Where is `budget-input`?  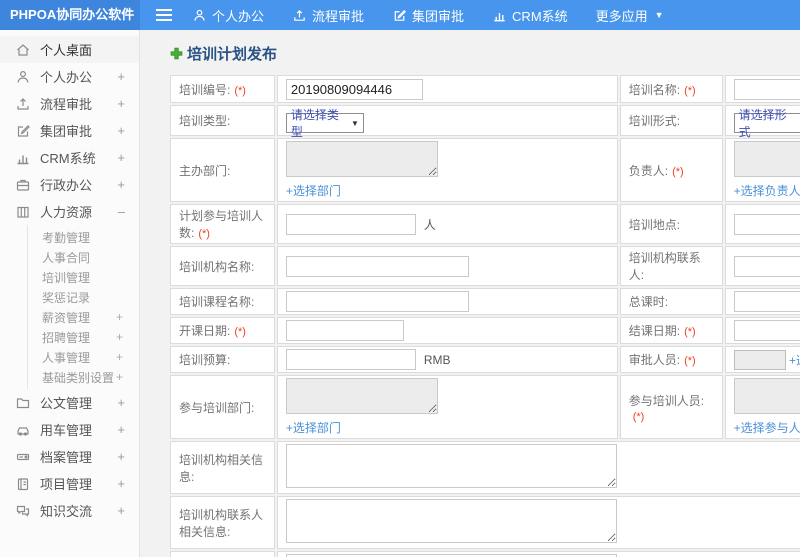
budget-input is located at coordinates (350, 359).